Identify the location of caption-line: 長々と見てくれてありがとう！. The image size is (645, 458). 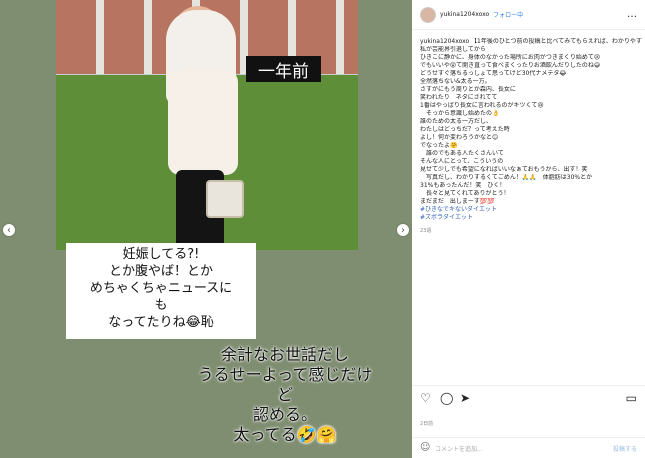
(465, 193).